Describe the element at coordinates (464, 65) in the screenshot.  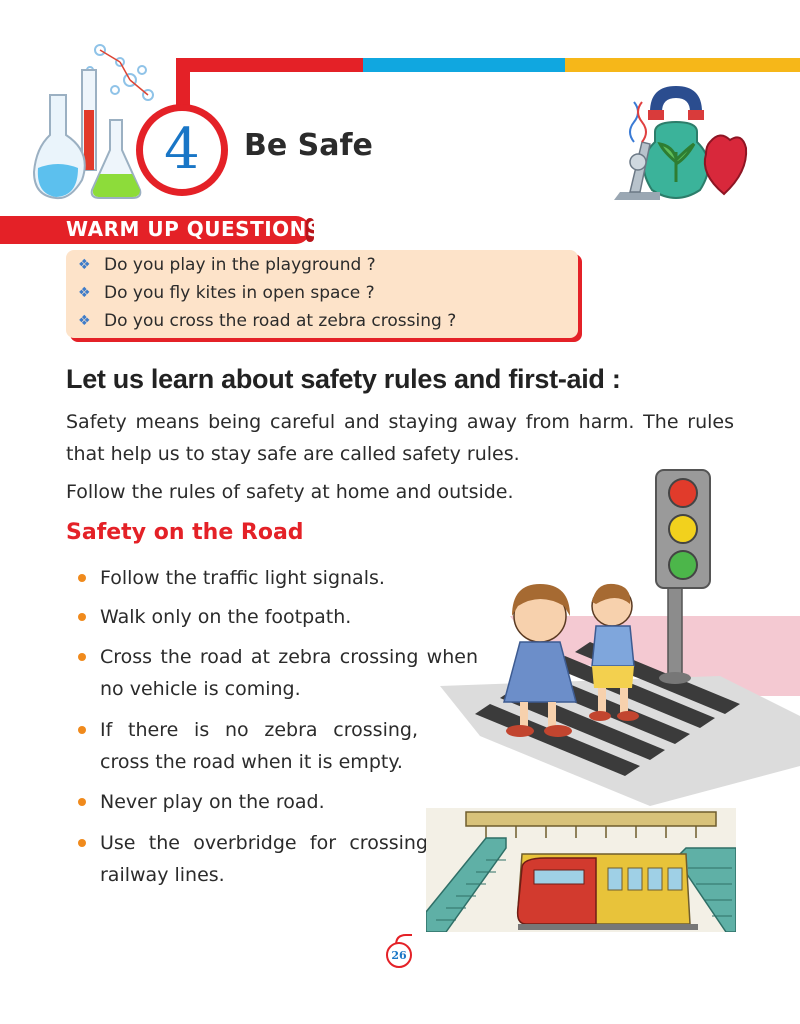
I see `header-bar-blue` at that location.